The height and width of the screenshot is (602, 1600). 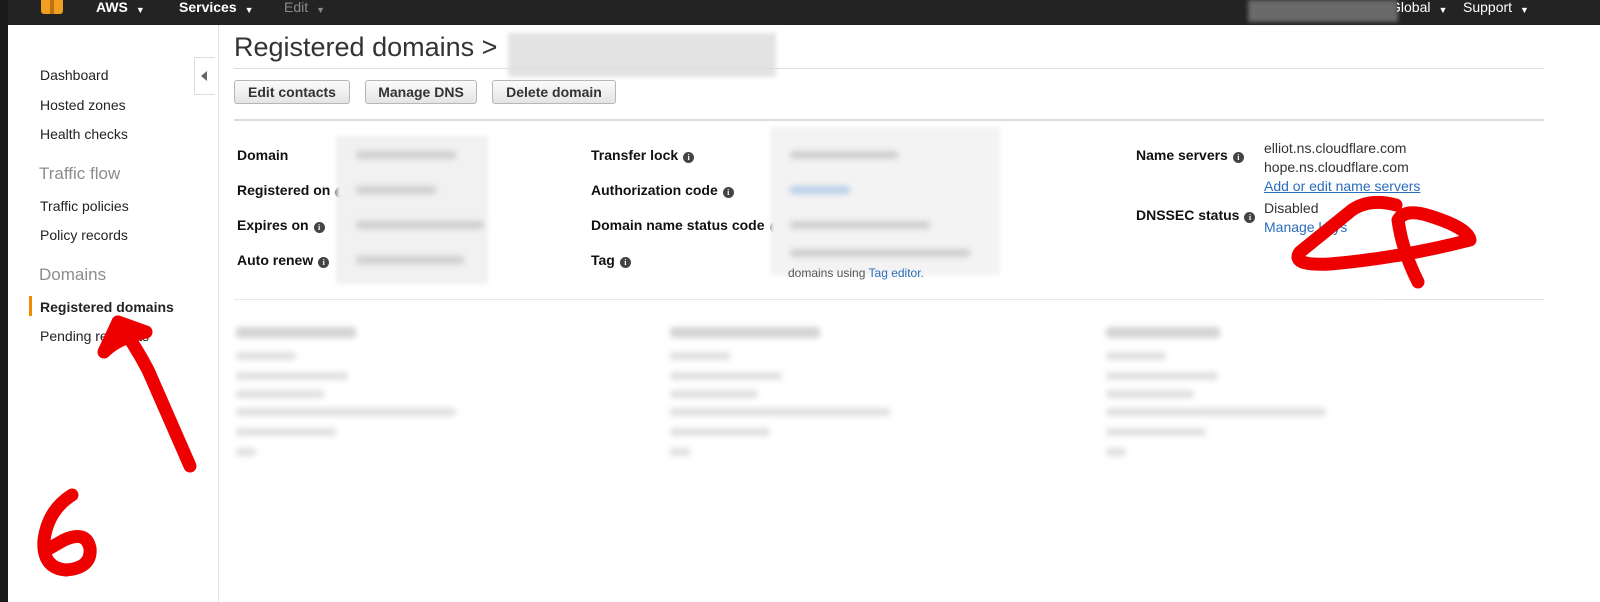 What do you see at coordinates (1384, 242) in the screenshot?
I see `number-four-annotation` at bounding box center [1384, 242].